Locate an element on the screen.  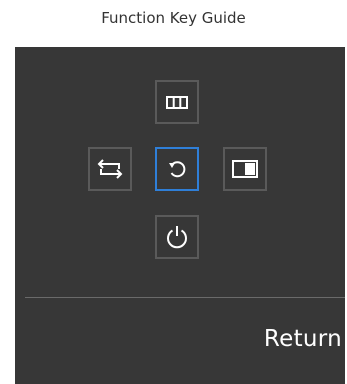
pip-icon is located at coordinates (245, 169).